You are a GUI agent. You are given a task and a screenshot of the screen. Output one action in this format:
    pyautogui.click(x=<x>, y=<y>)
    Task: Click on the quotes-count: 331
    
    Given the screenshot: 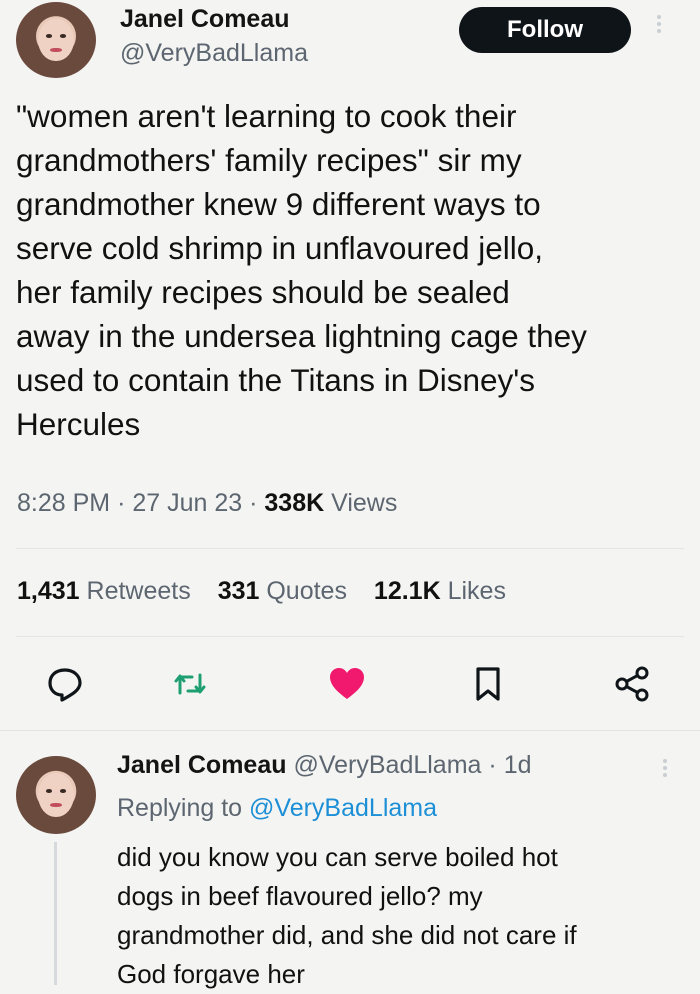 What is the action you would take?
    pyautogui.click(x=238, y=591)
    